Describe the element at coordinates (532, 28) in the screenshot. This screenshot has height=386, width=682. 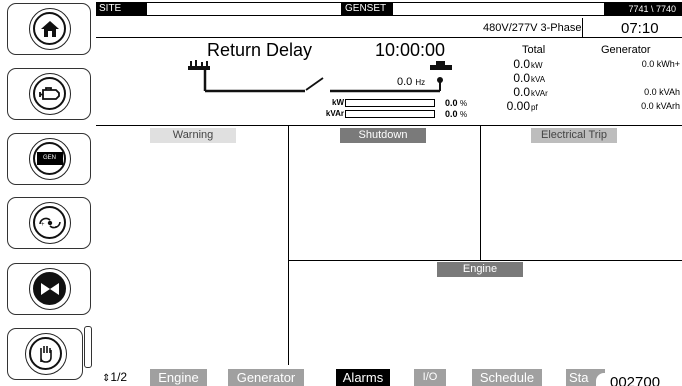
I see `voltage-config: 480V/277V 3-Phase` at that location.